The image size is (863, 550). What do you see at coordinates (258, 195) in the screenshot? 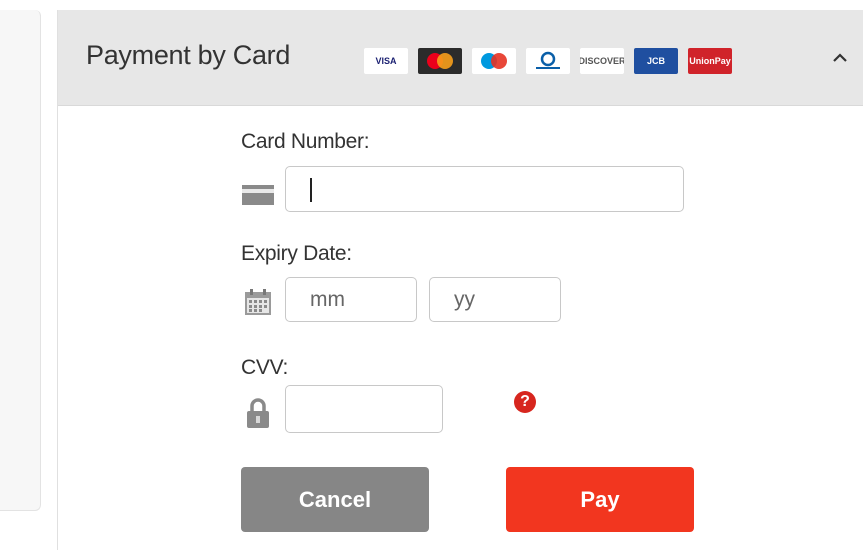
I see `credit-card-icon` at bounding box center [258, 195].